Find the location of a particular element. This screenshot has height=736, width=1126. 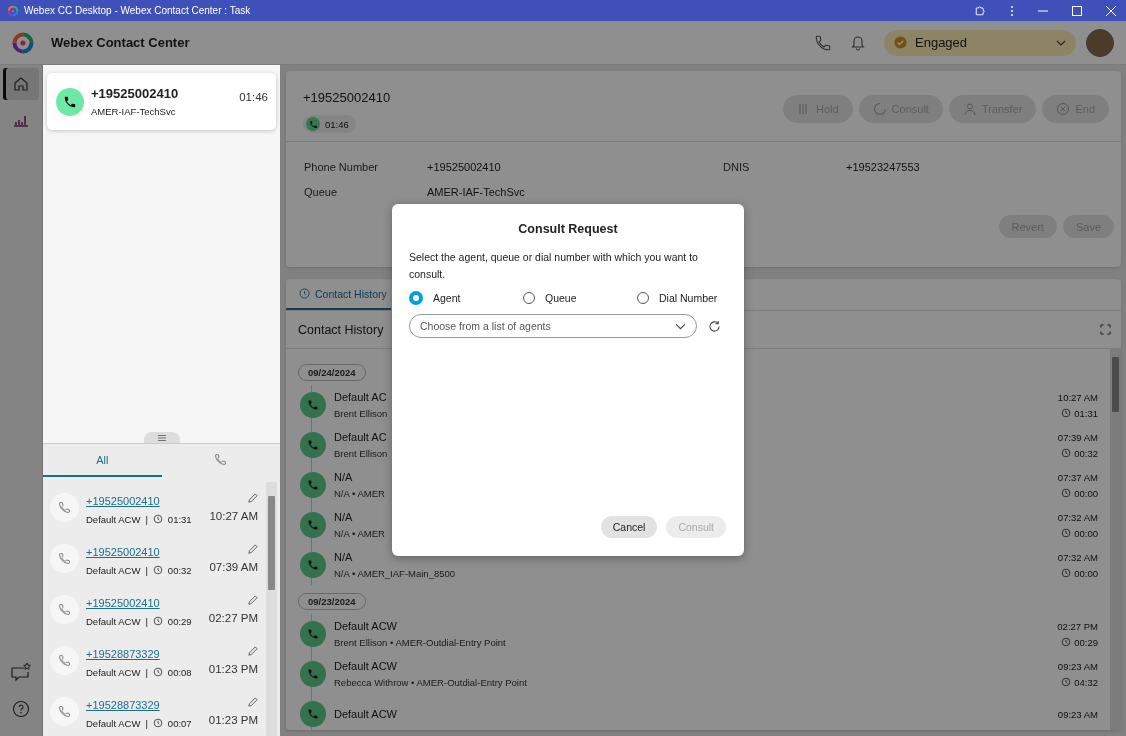

section-title: Contact History is located at coordinates (341, 329).